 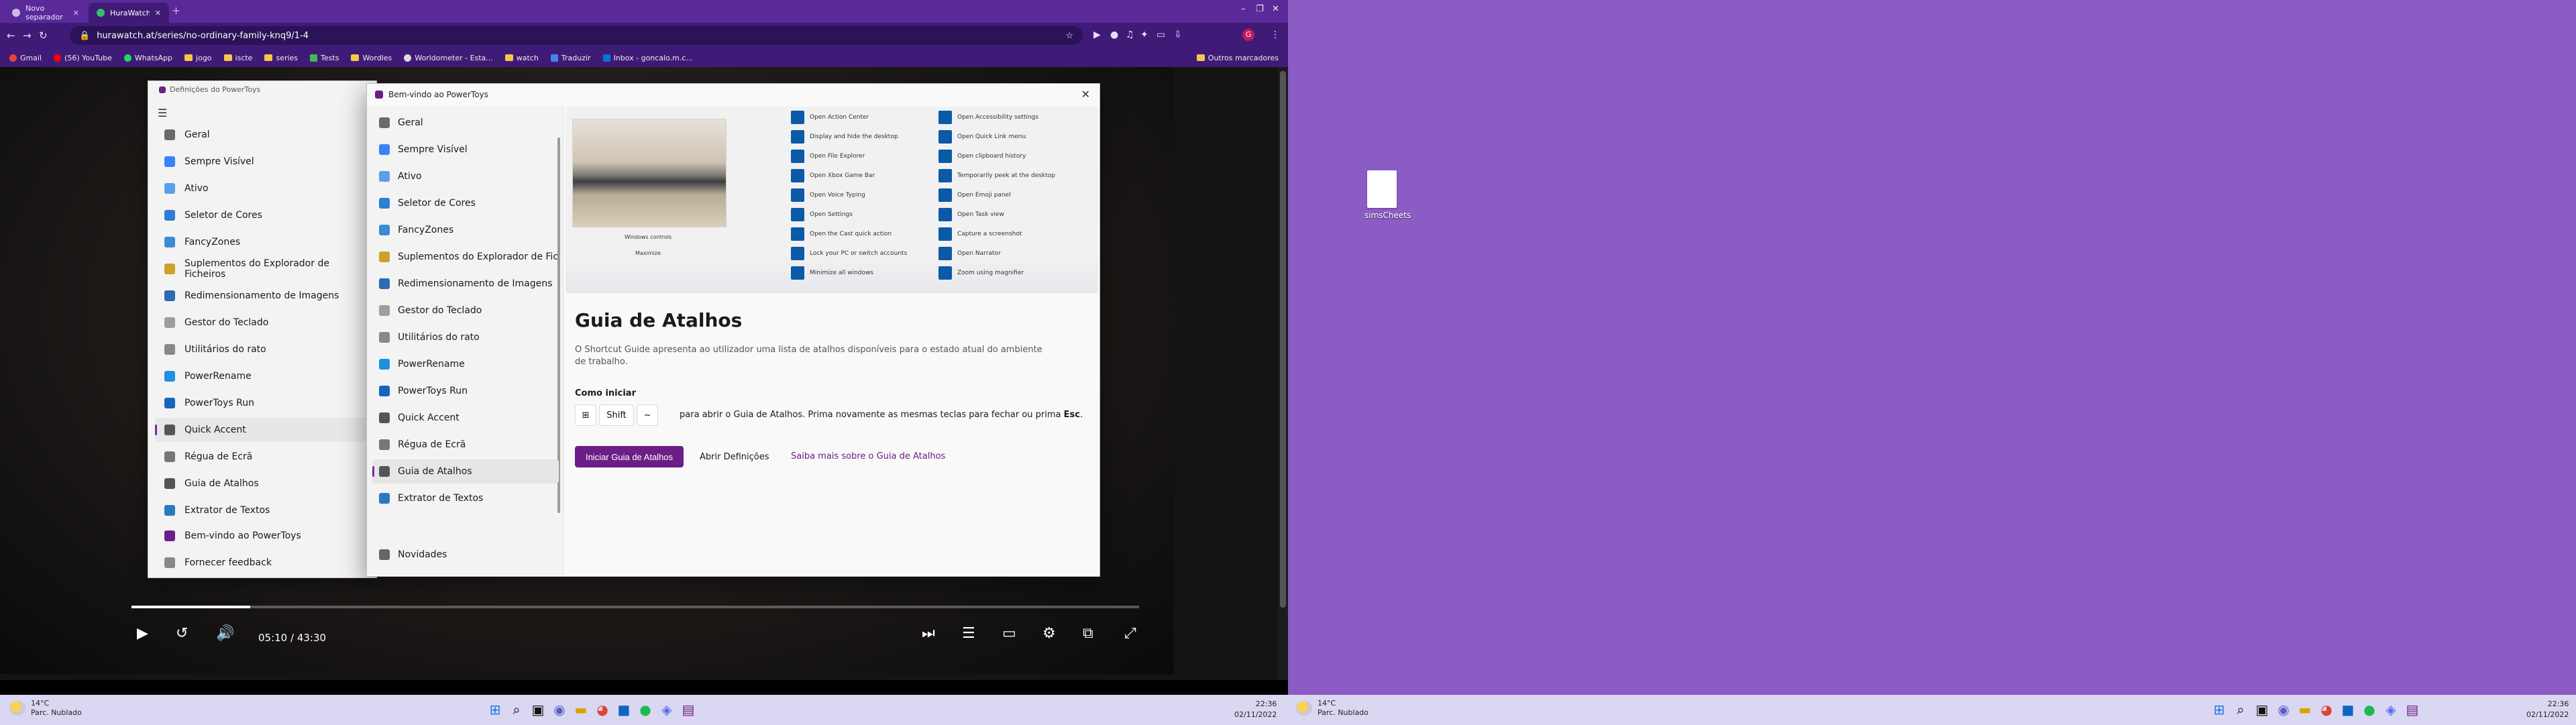 What do you see at coordinates (262, 215) in the screenshot?
I see `settings-nav-item: Seletor de Cores` at bounding box center [262, 215].